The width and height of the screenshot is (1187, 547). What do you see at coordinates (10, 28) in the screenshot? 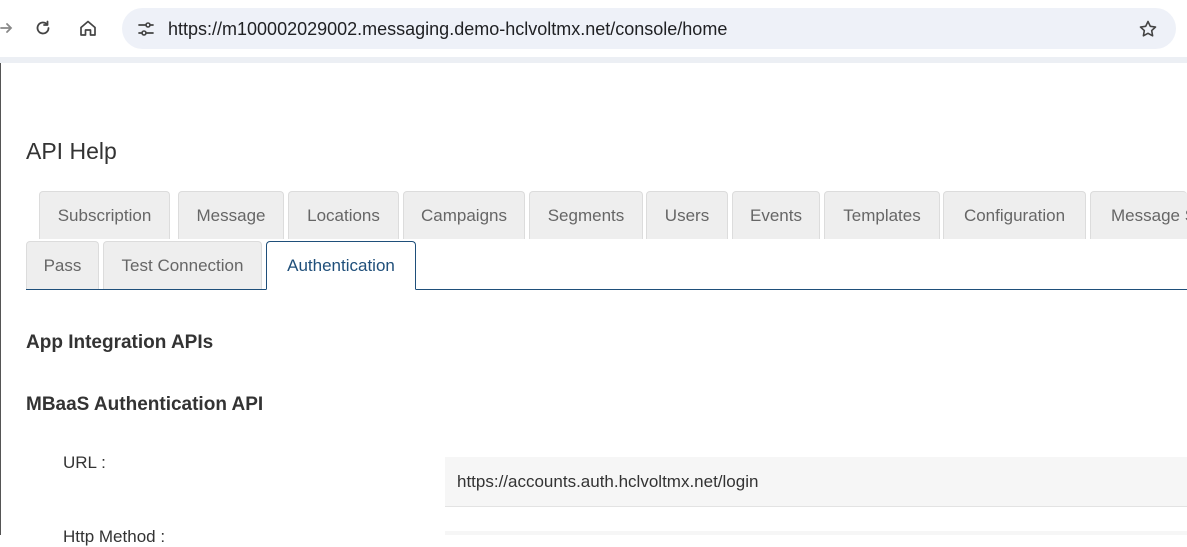
I see `forward-icon` at bounding box center [10, 28].